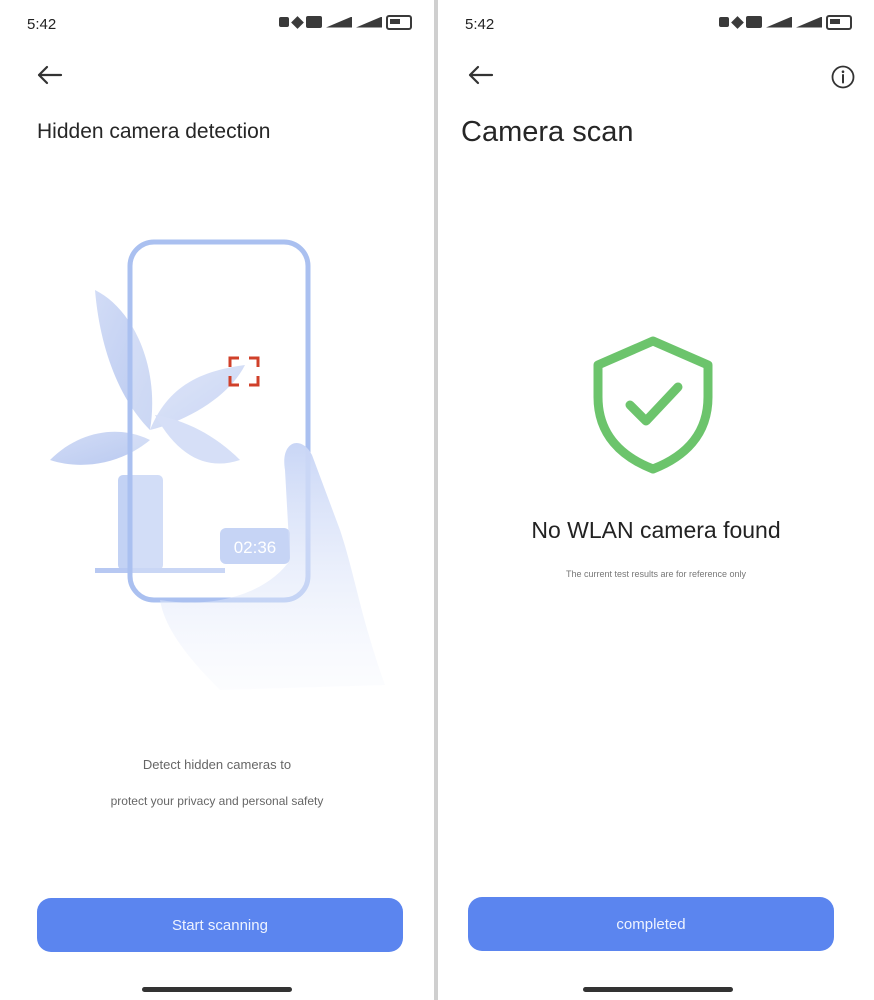 The height and width of the screenshot is (1000, 874). Describe the element at coordinates (656, 530) in the screenshot. I see `result-title: No WLAN camera found` at that location.